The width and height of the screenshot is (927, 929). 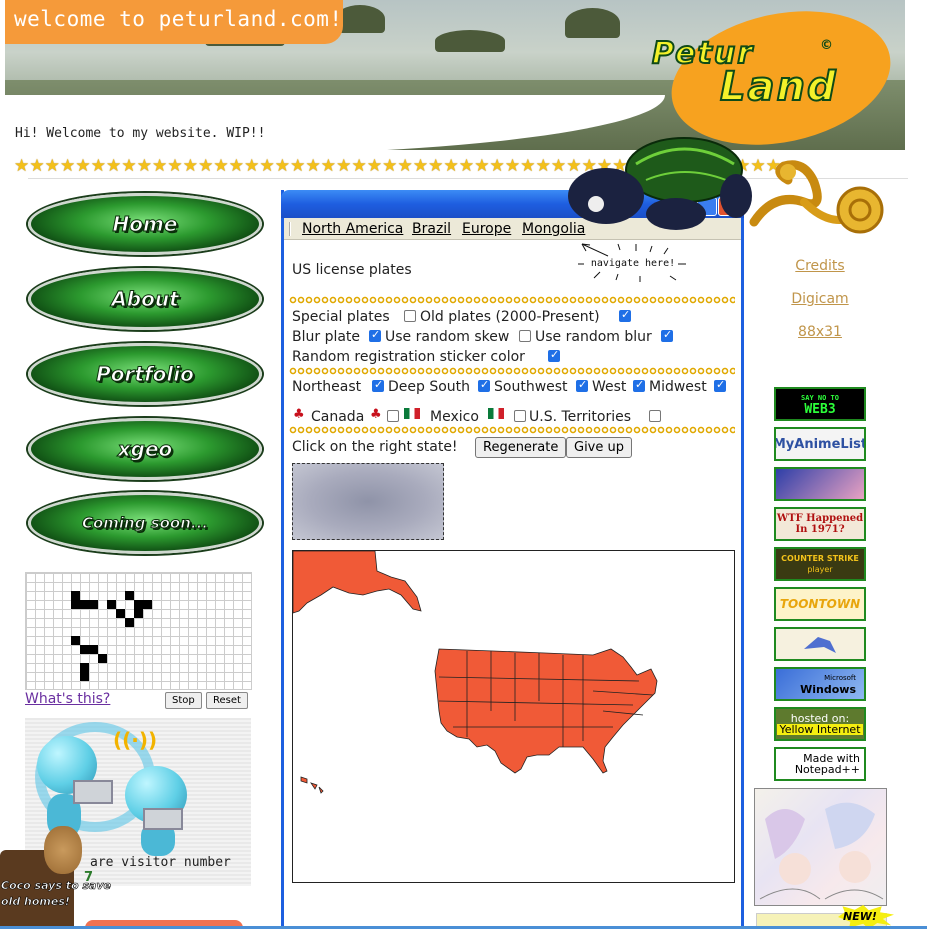 I want to click on badge-text: Yellow Internet, so click(x=820, y=729).